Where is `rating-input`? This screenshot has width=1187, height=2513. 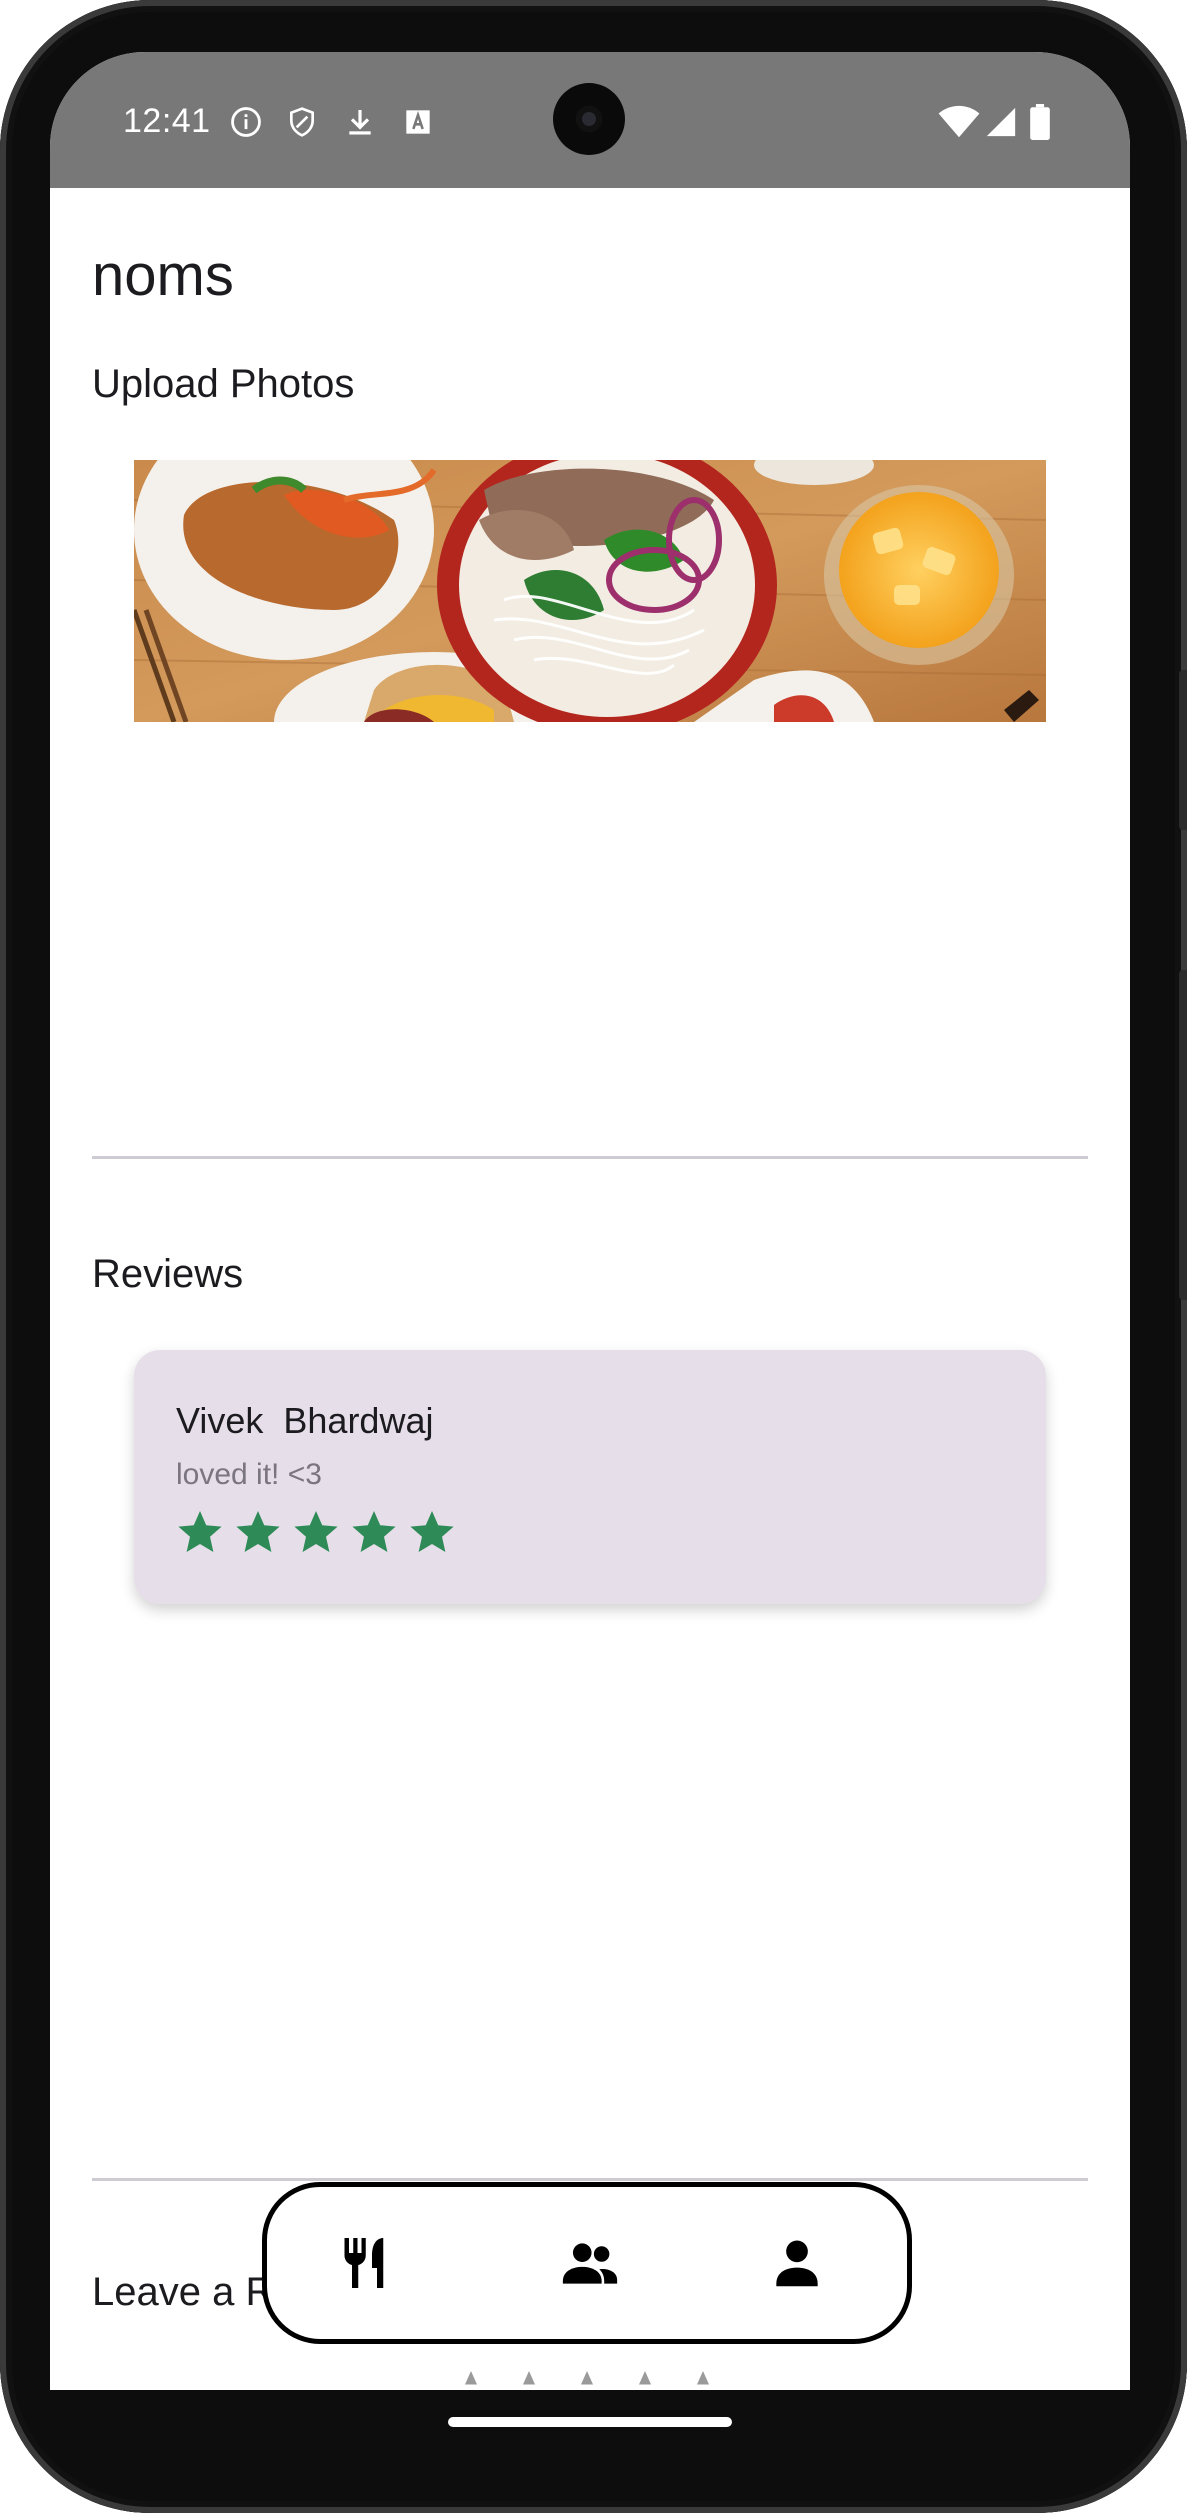
rating-input is located at coordinates (587, 2377).